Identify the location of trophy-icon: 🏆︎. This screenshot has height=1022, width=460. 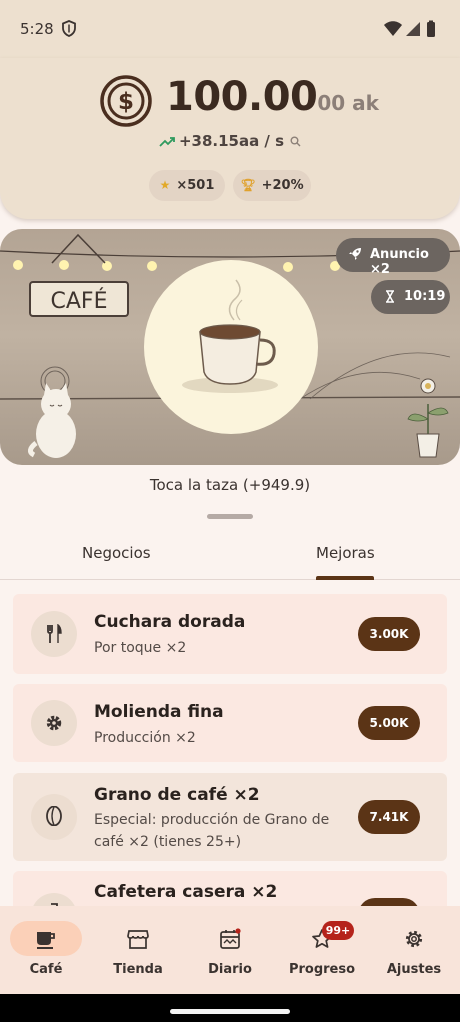
(248, 185).